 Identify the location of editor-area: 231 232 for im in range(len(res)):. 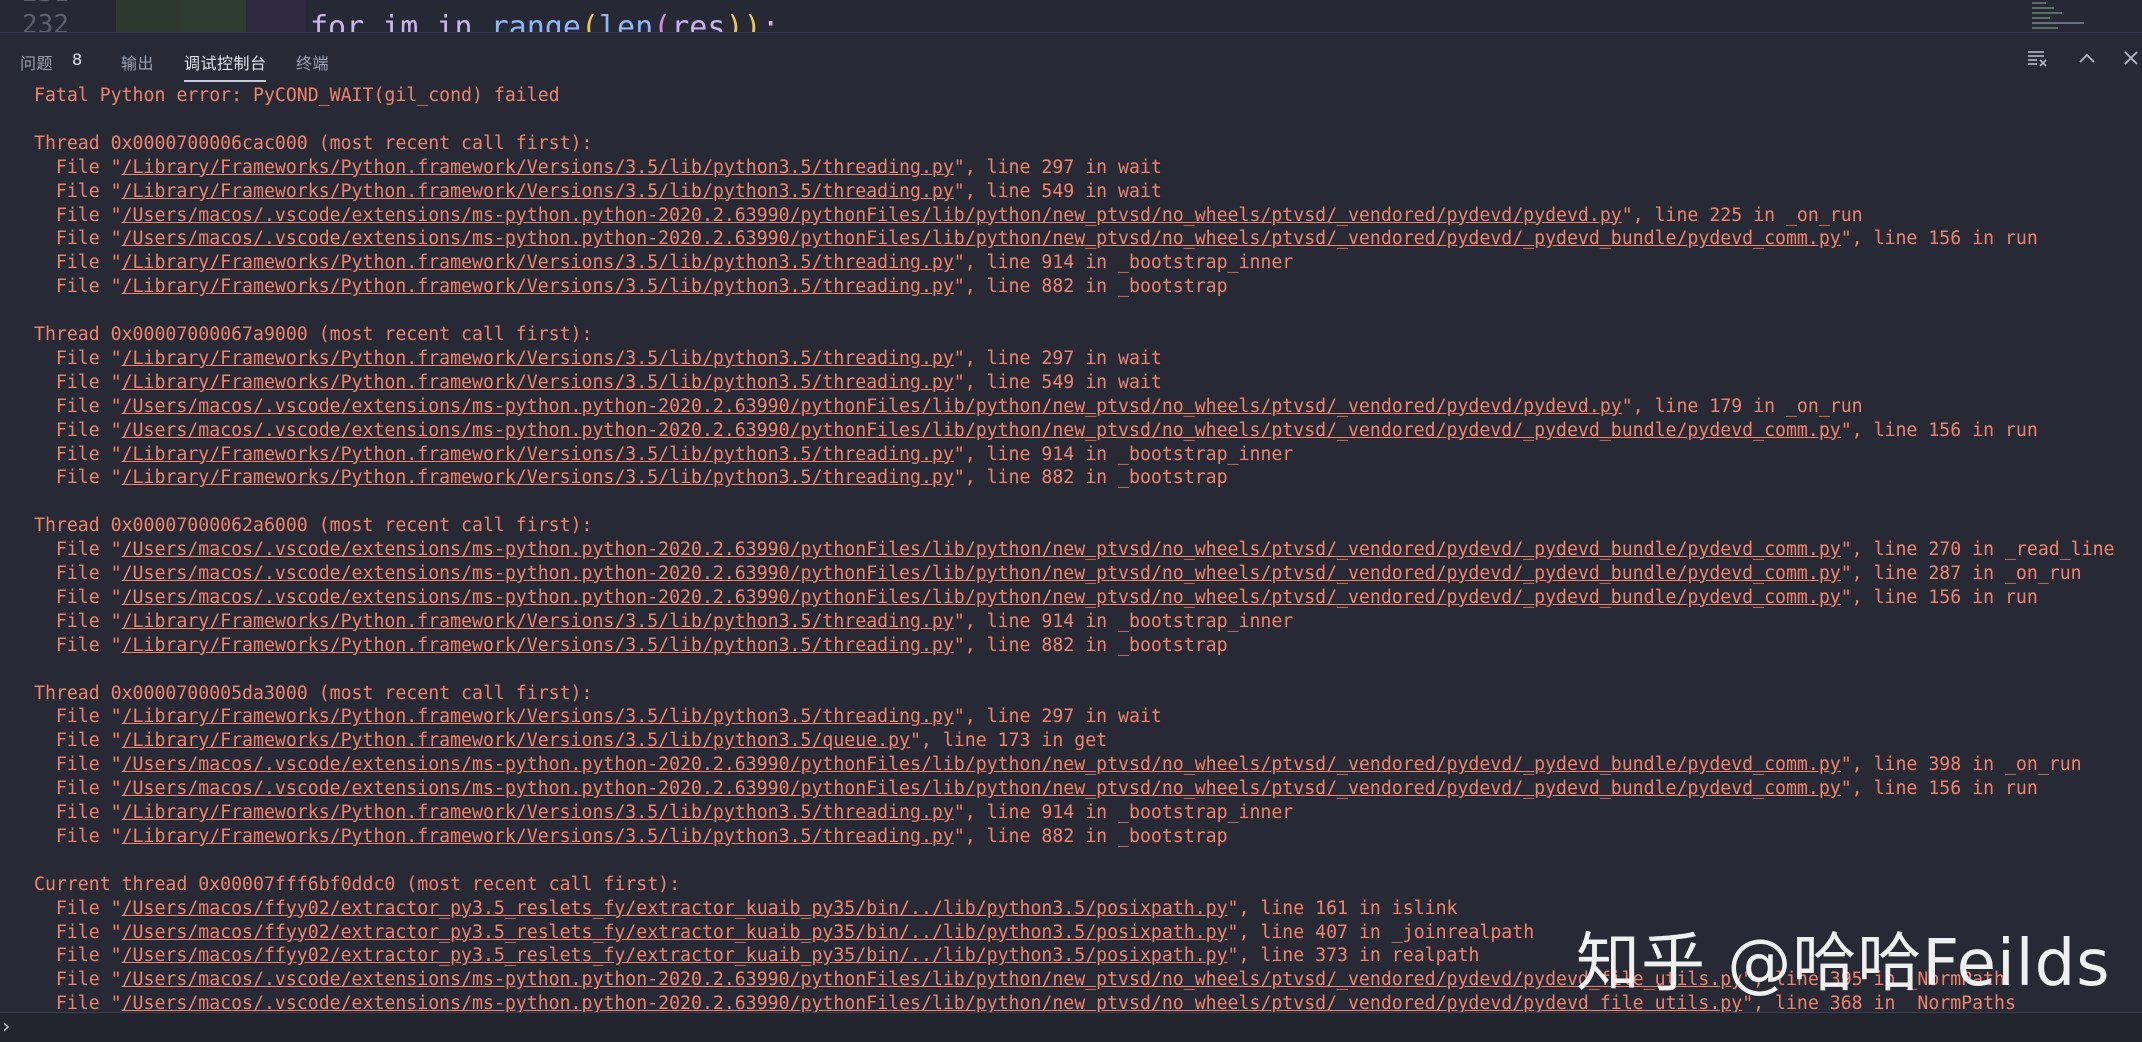
(1071, 16).